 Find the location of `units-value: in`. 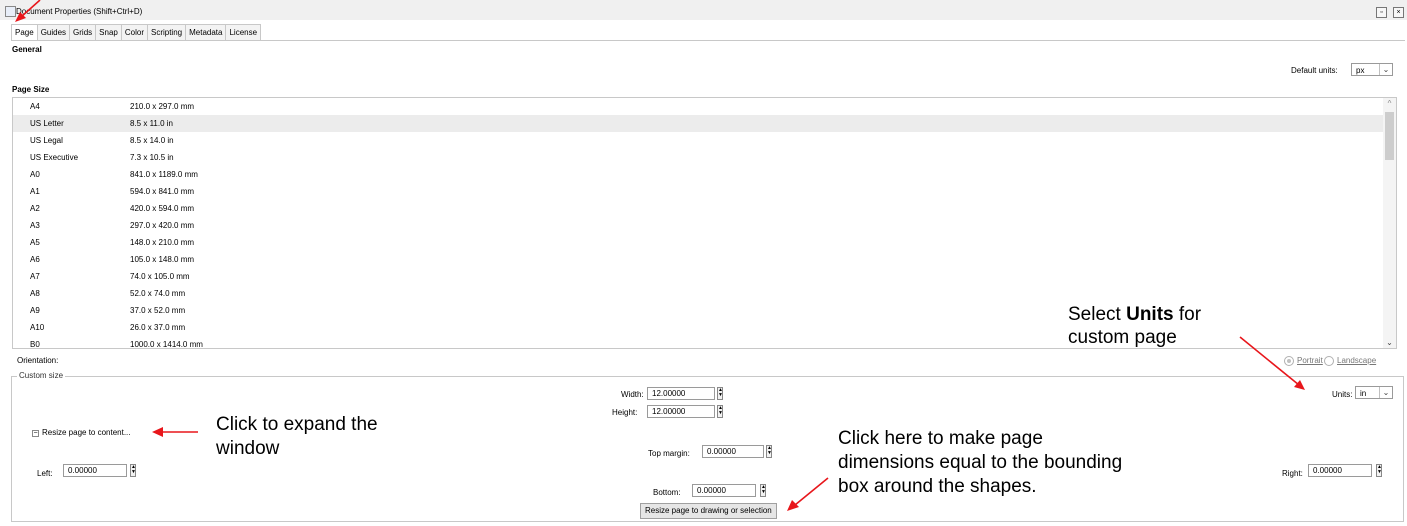

units-value: in is located at coordinates (1363, 393).